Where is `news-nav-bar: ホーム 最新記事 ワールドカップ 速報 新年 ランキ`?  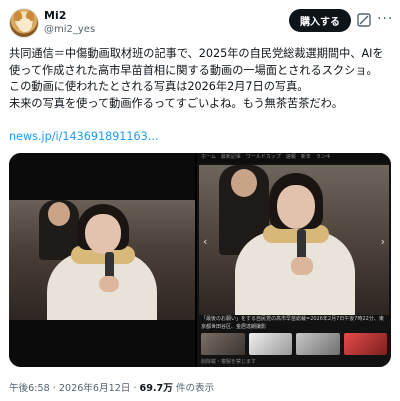 news-nav-bar: ホーム 最新記事 ワールドカップ 速報 新年 ランキ is located at coordinates (294, 158).